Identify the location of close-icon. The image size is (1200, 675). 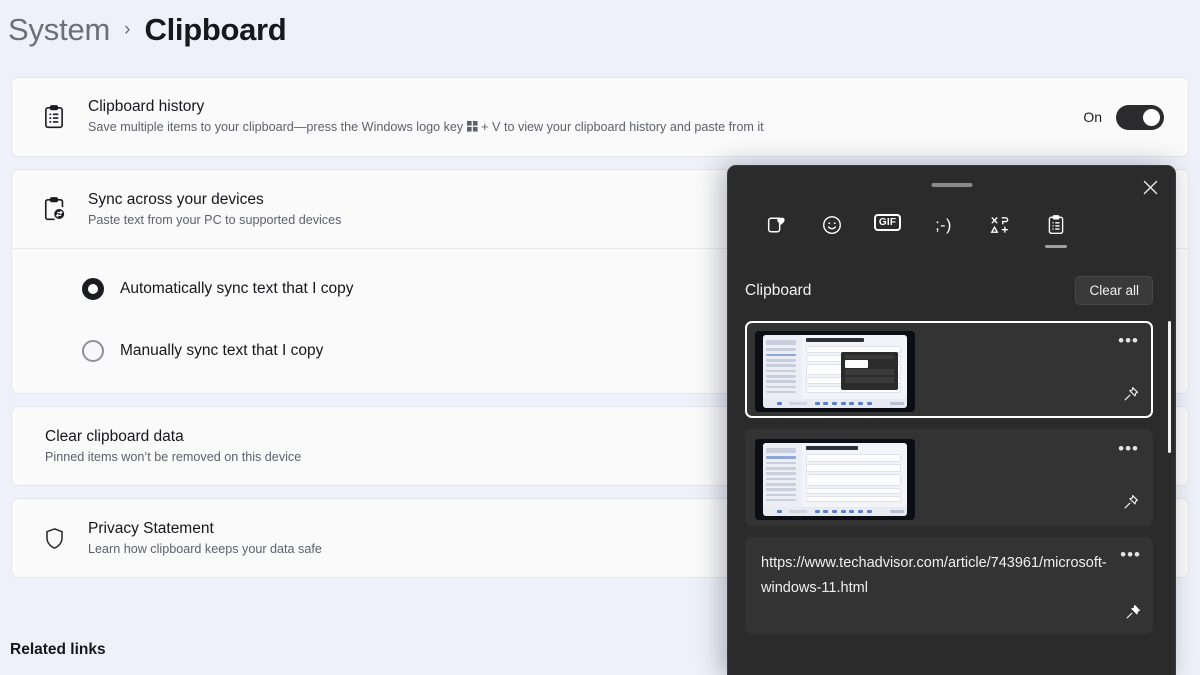
(1150, 187).